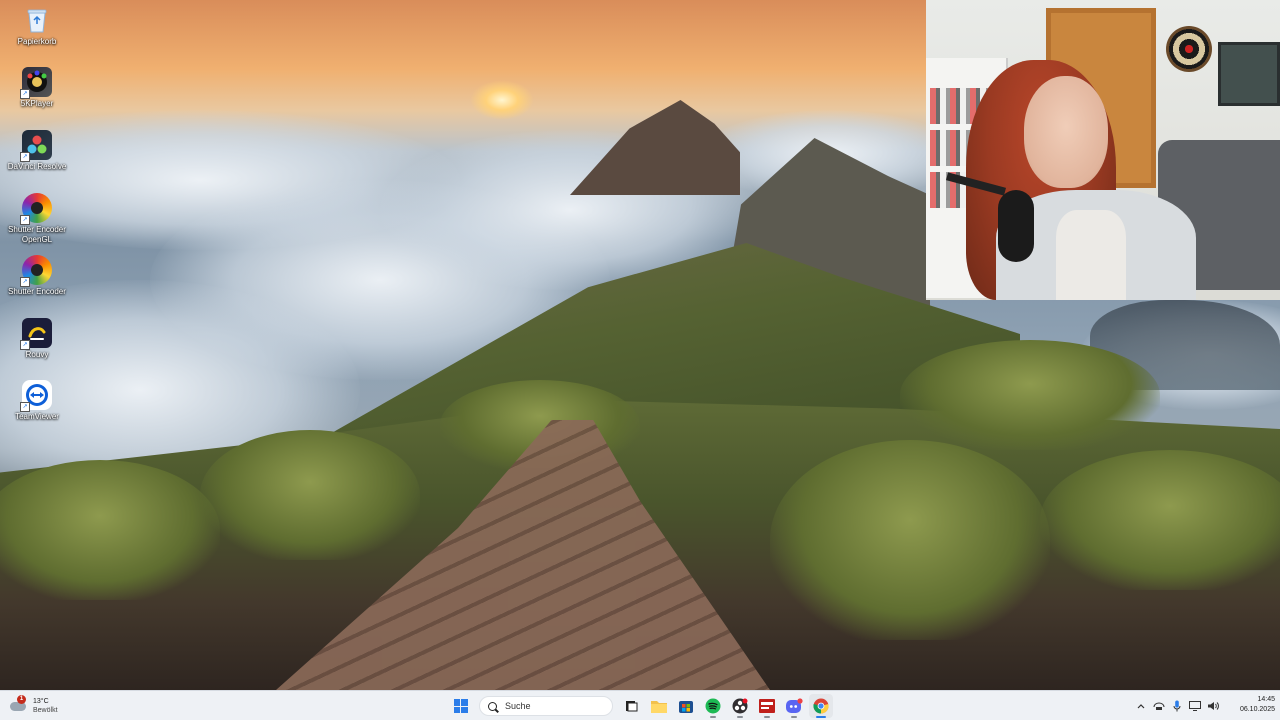  I want to click on desktop-icon-label: TeamViewer, so click(37, 416).